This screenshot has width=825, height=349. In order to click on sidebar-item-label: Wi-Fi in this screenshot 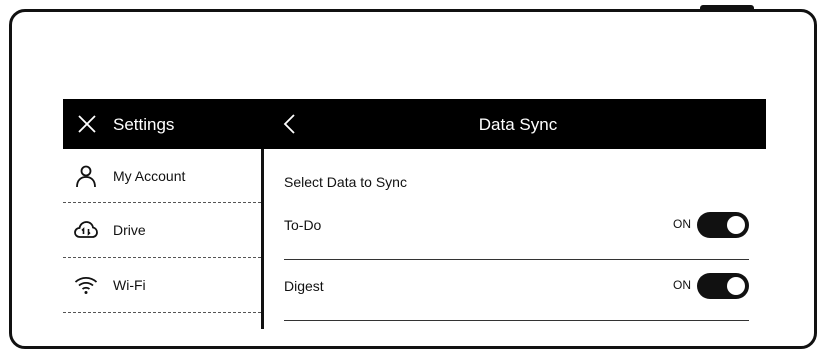, I will do `click(129, 285)`.